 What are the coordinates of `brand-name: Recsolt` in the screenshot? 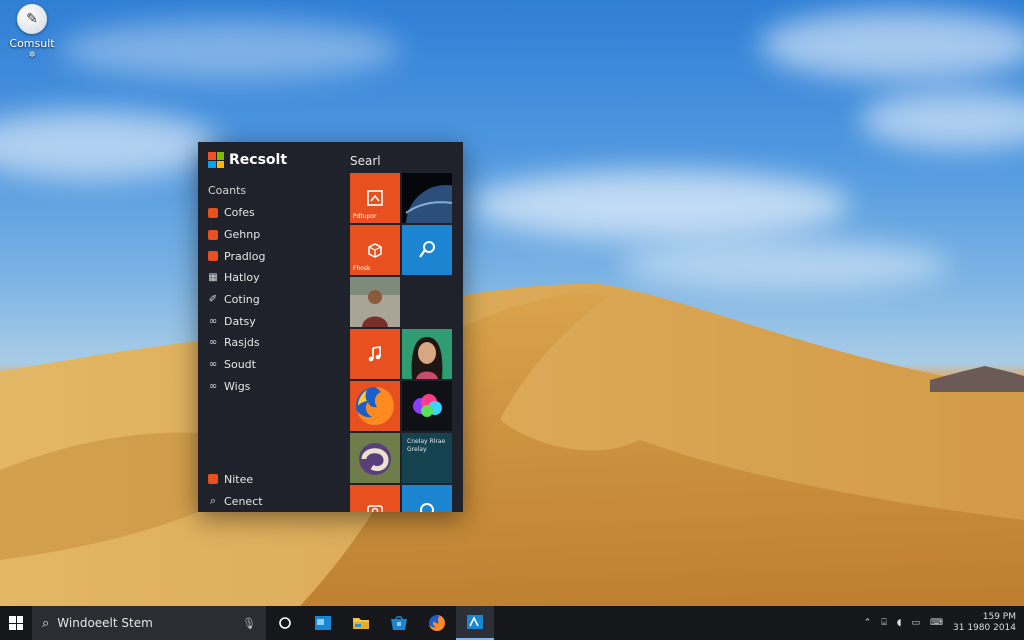 It's located at (258, 160).